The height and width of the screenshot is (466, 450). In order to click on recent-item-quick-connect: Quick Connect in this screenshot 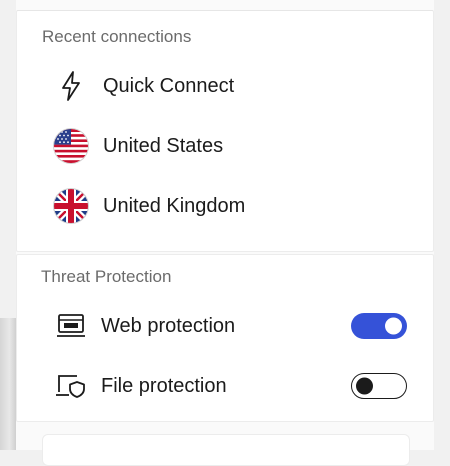, I will do `click(225, 86)`.